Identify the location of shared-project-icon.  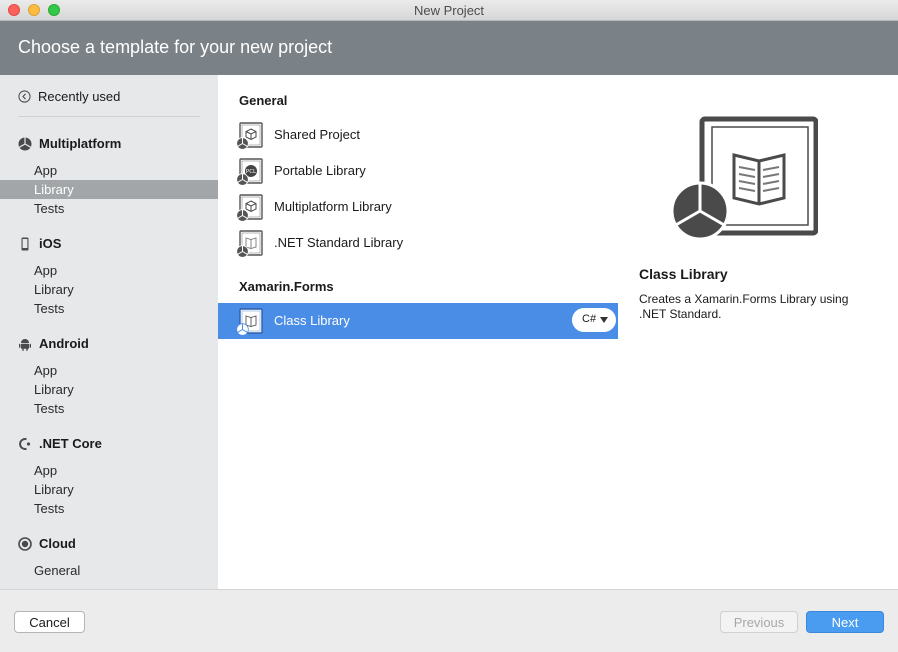
(249, 136).